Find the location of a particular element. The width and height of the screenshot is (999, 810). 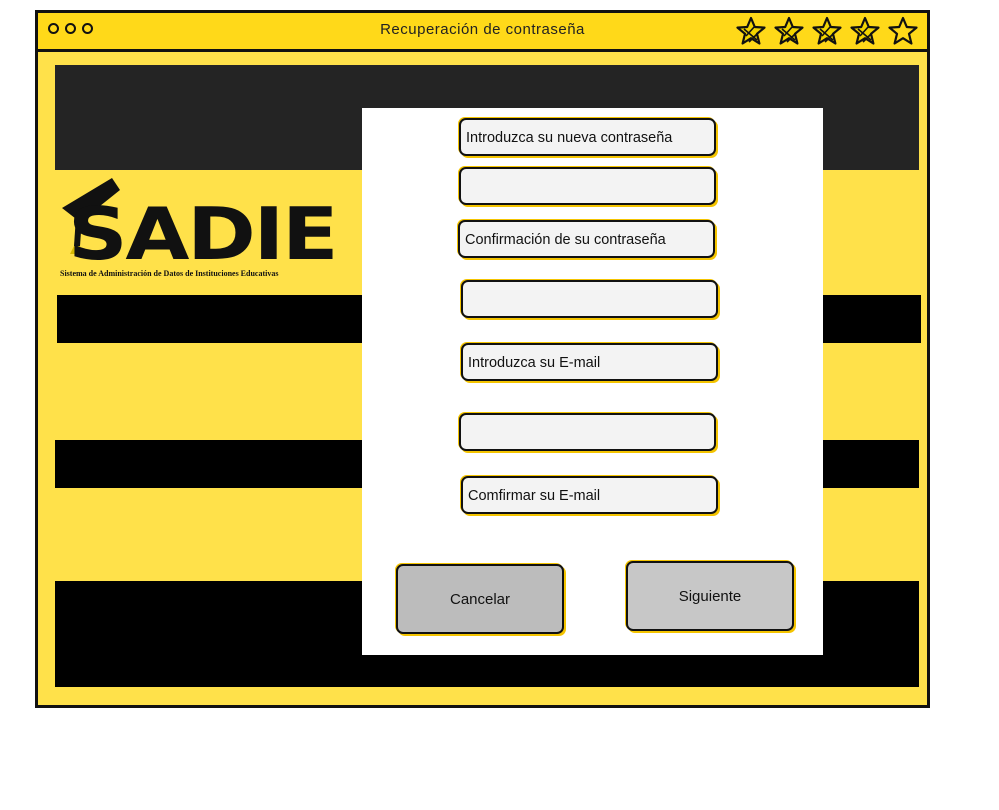

new-password-field is located at coordinates (587, 186).